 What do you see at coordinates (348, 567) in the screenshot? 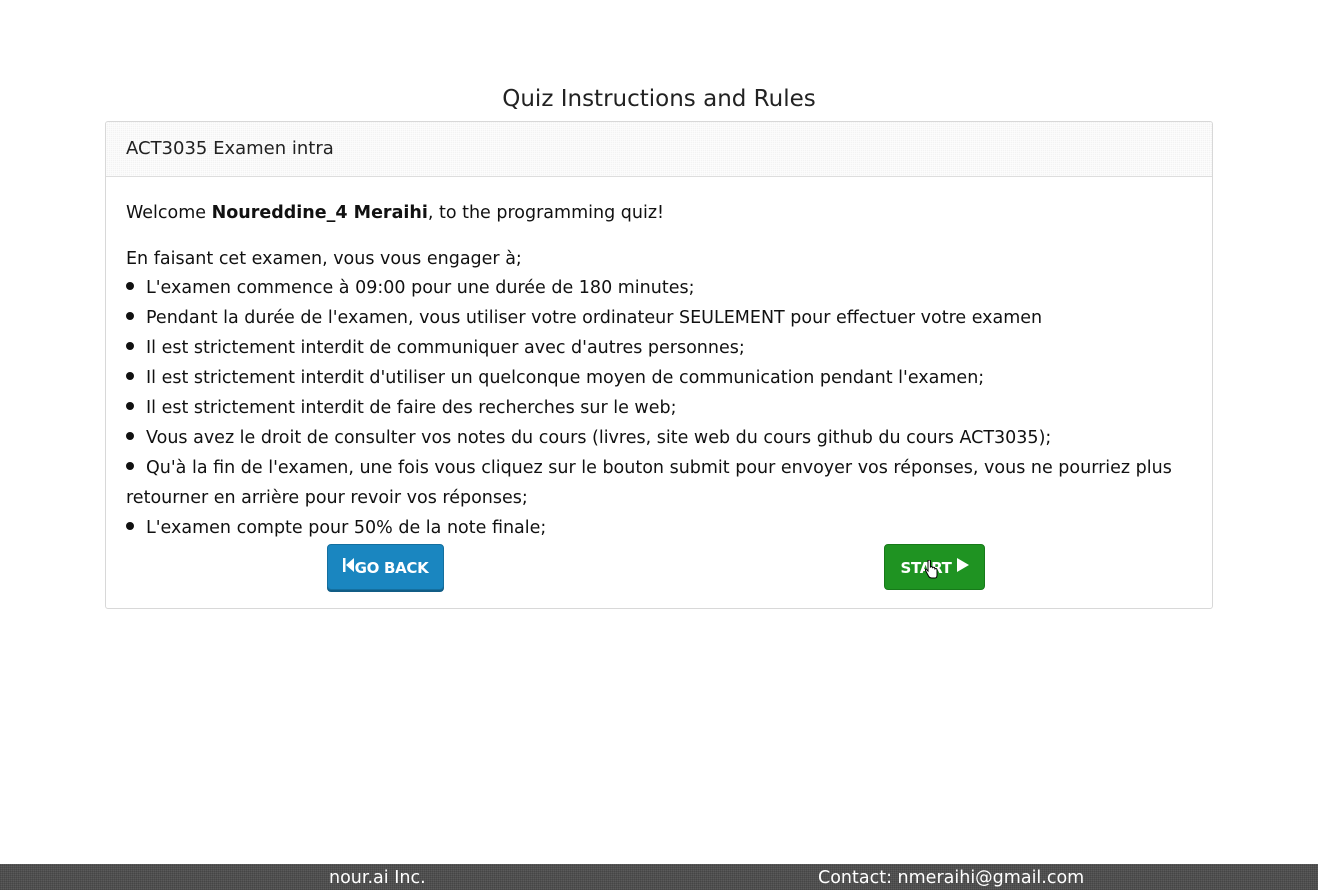
I see `skip-back-icon` at bounding box center [348, 567].